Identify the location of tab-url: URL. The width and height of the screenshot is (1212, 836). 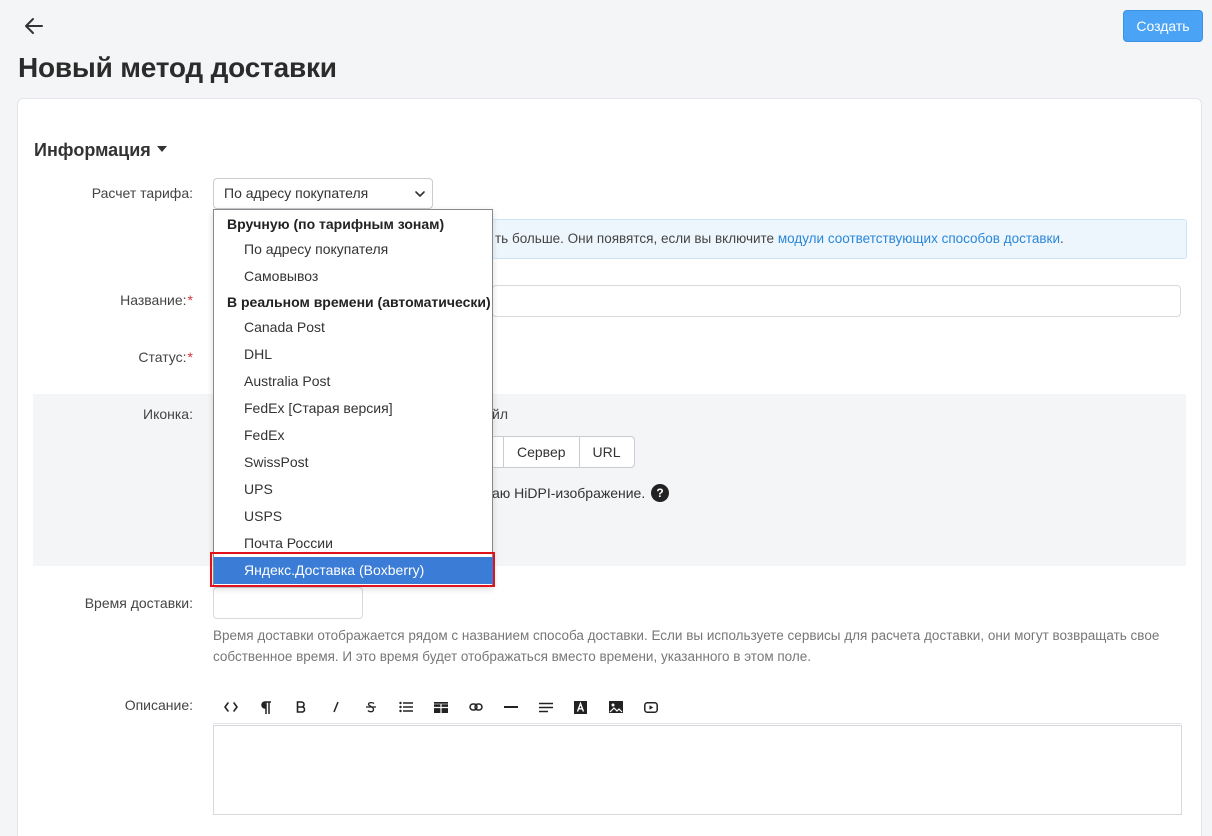
(606, 452).